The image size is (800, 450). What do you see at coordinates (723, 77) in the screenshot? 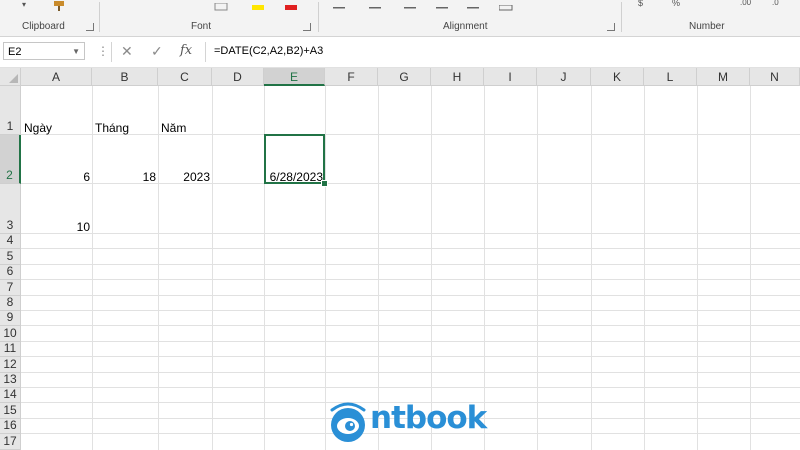
I see `column-header-m: M` at bounding box center [723, 77].